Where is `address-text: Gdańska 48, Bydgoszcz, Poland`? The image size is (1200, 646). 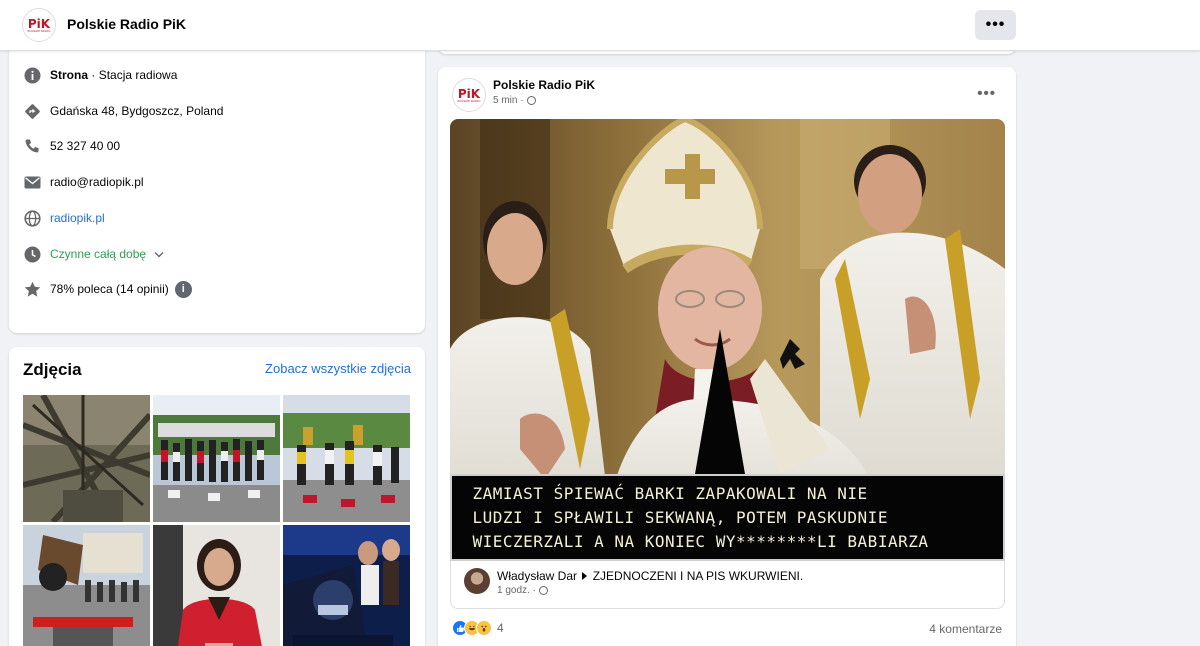
address-text: Gdańska 48, Bydgoszcz, Poland is located at coordinates (137, 111).